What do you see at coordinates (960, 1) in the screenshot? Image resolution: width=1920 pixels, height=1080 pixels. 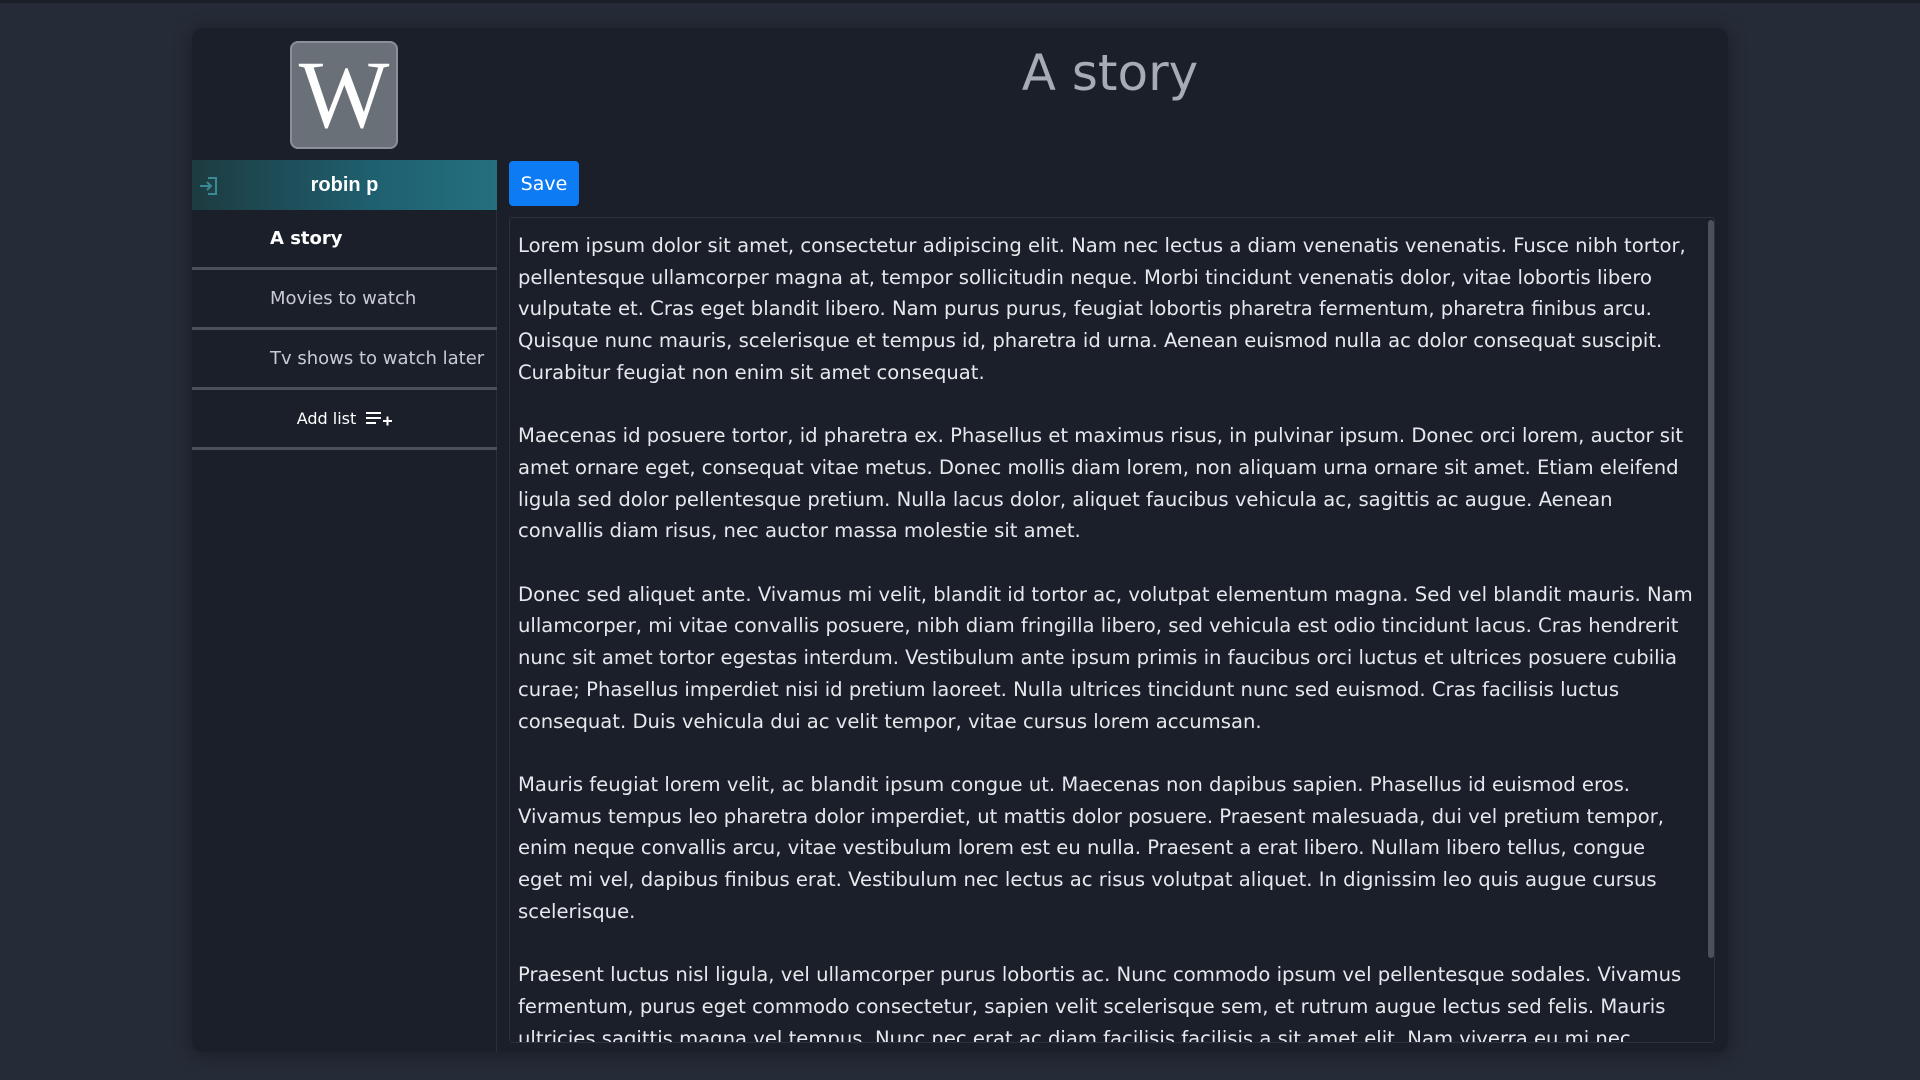 I see `window-top-border` at bounding box center [960, 1].